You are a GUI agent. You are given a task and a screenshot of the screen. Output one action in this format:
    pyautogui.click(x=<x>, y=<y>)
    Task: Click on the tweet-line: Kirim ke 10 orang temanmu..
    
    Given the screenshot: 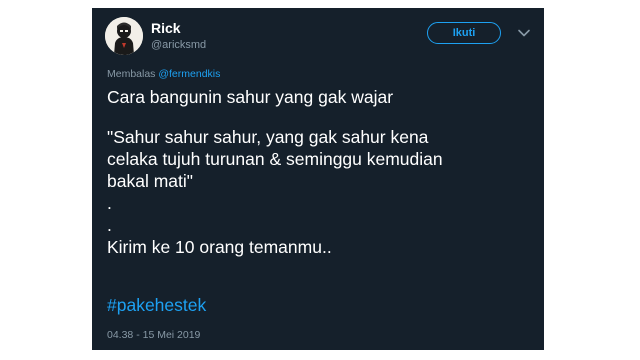 What is the action you would take?
    pyautogui.click(x=219, y=247)
    